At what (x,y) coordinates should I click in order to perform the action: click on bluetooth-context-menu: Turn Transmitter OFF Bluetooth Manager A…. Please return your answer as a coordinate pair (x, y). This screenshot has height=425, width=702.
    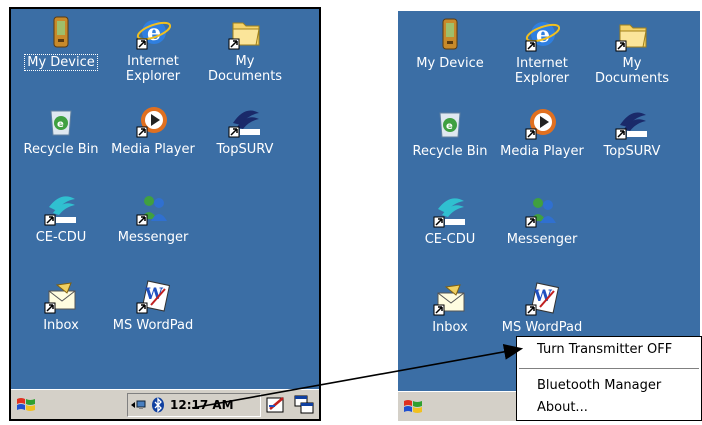
    Looking at the image, I should click on (609, 378).